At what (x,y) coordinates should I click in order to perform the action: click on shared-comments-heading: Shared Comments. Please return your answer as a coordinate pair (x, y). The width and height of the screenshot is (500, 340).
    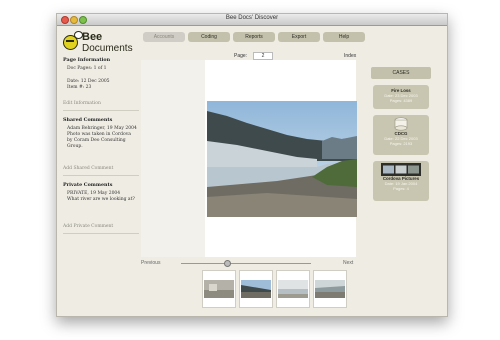
    Looking at the image, I should click on (88, 120).